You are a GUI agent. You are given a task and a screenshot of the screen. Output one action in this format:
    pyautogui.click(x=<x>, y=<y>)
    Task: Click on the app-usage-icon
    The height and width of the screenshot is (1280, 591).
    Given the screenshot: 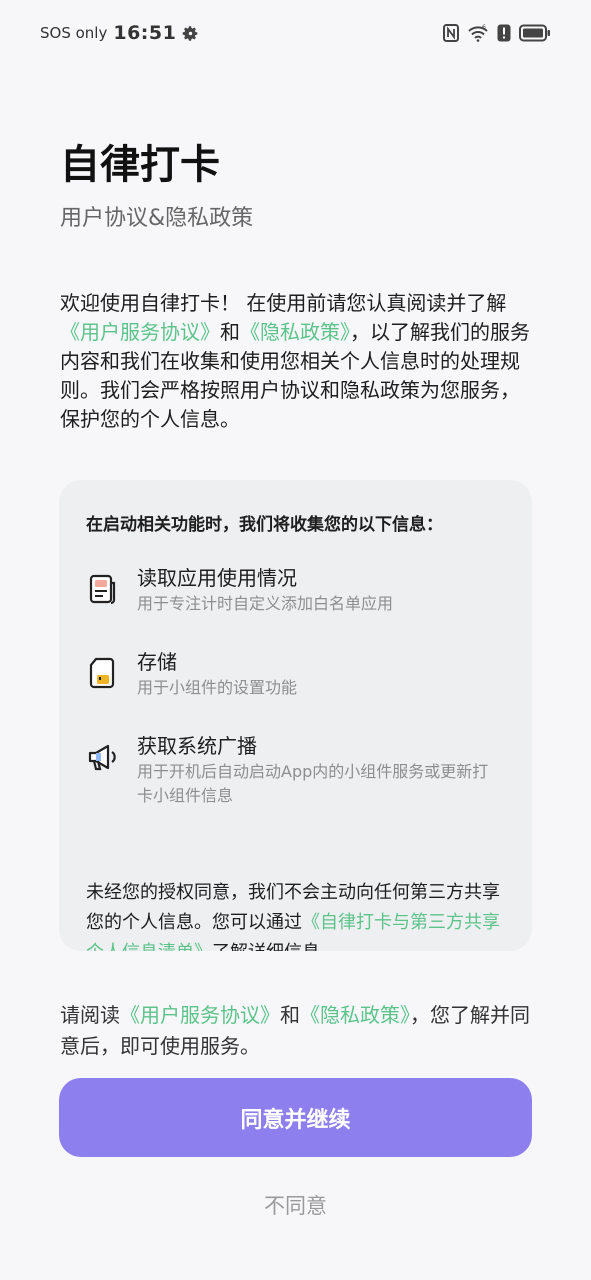 What is the action you would take?
    pyautogui.click(x=103, y=589)
    